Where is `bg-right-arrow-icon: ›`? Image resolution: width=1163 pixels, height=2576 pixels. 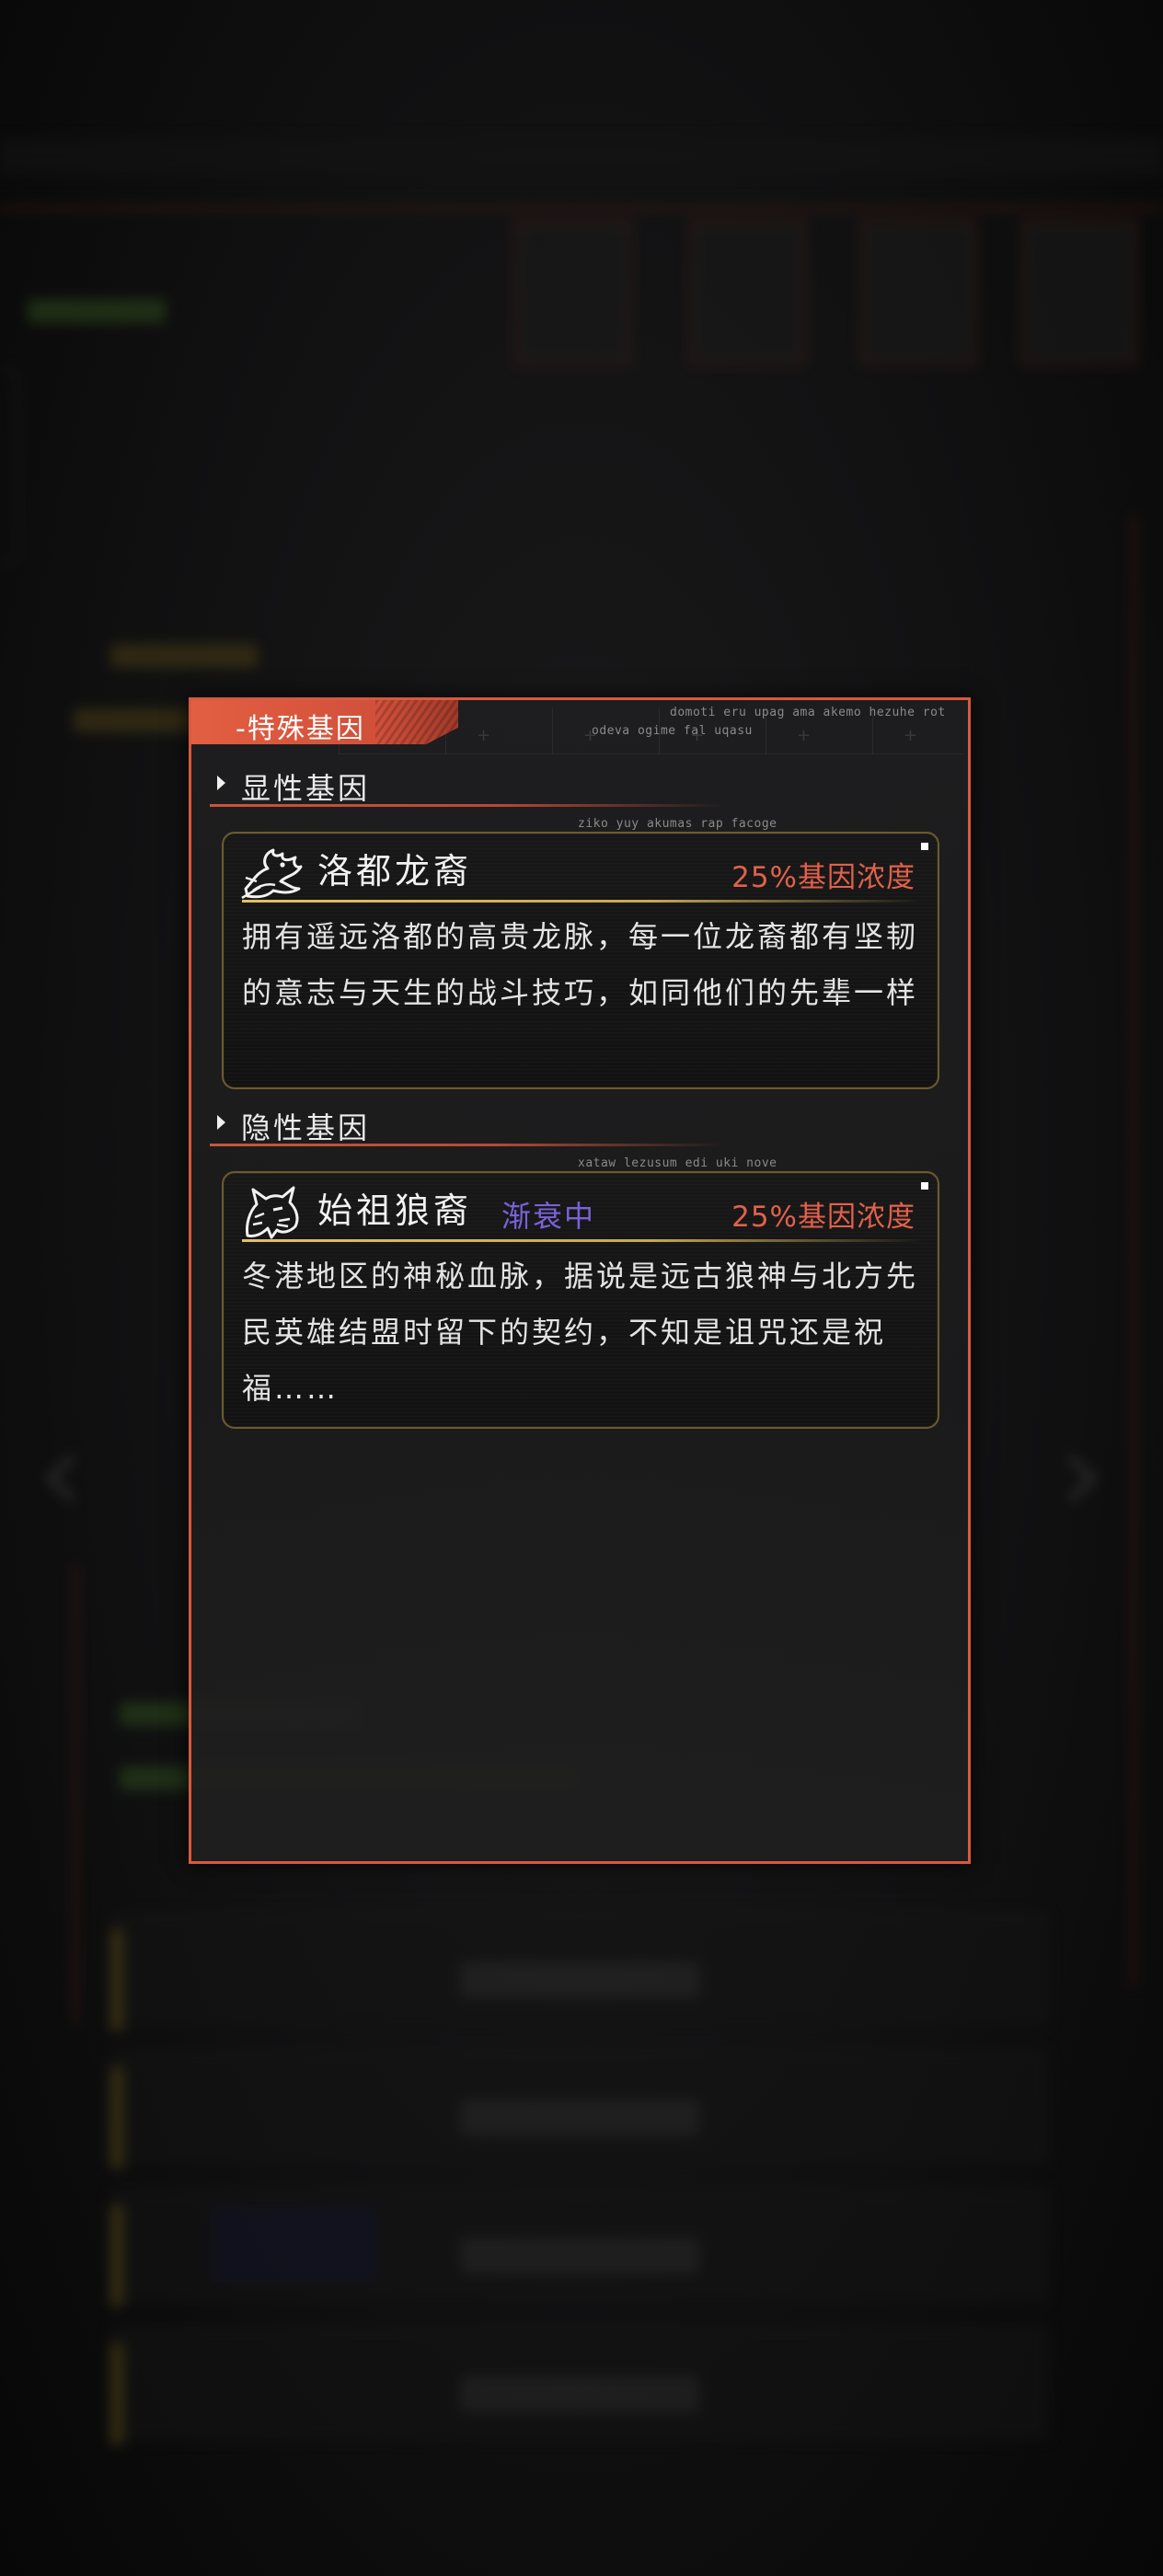
bg-right-arrow-icon: › is located at coordinates (1082, 1472).